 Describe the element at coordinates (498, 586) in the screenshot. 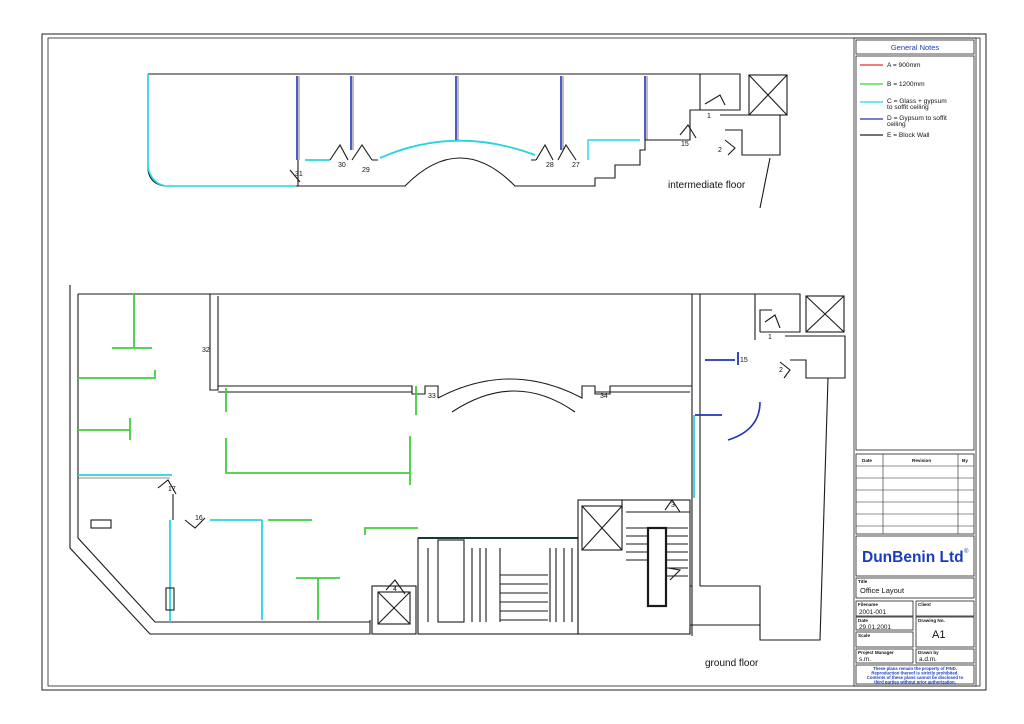

I see `central-stair` at that location.